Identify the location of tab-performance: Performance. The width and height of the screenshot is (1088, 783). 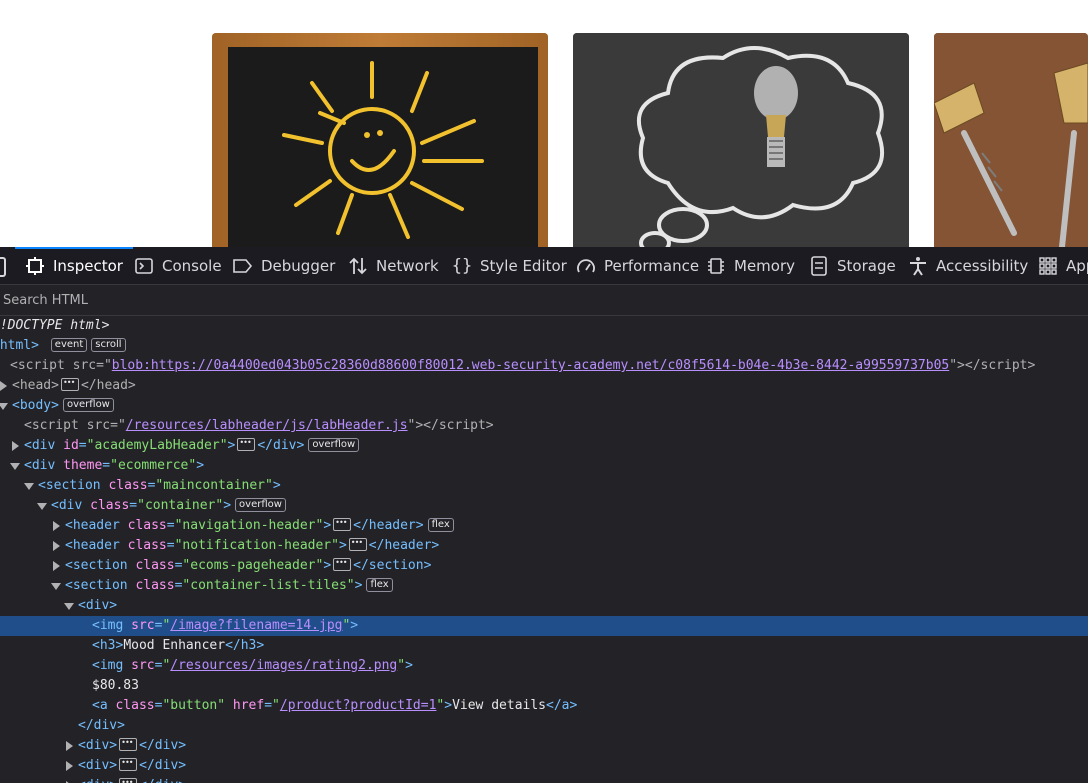
(637, 265).